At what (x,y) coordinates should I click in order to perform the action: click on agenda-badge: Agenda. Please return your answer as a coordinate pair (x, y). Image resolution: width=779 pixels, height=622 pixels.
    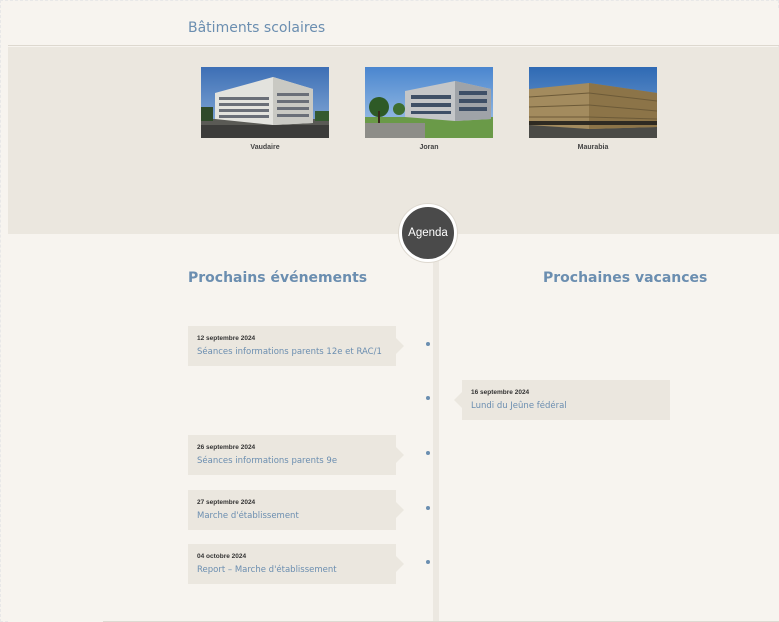
    Looking at the image, I should click on (428, 233).